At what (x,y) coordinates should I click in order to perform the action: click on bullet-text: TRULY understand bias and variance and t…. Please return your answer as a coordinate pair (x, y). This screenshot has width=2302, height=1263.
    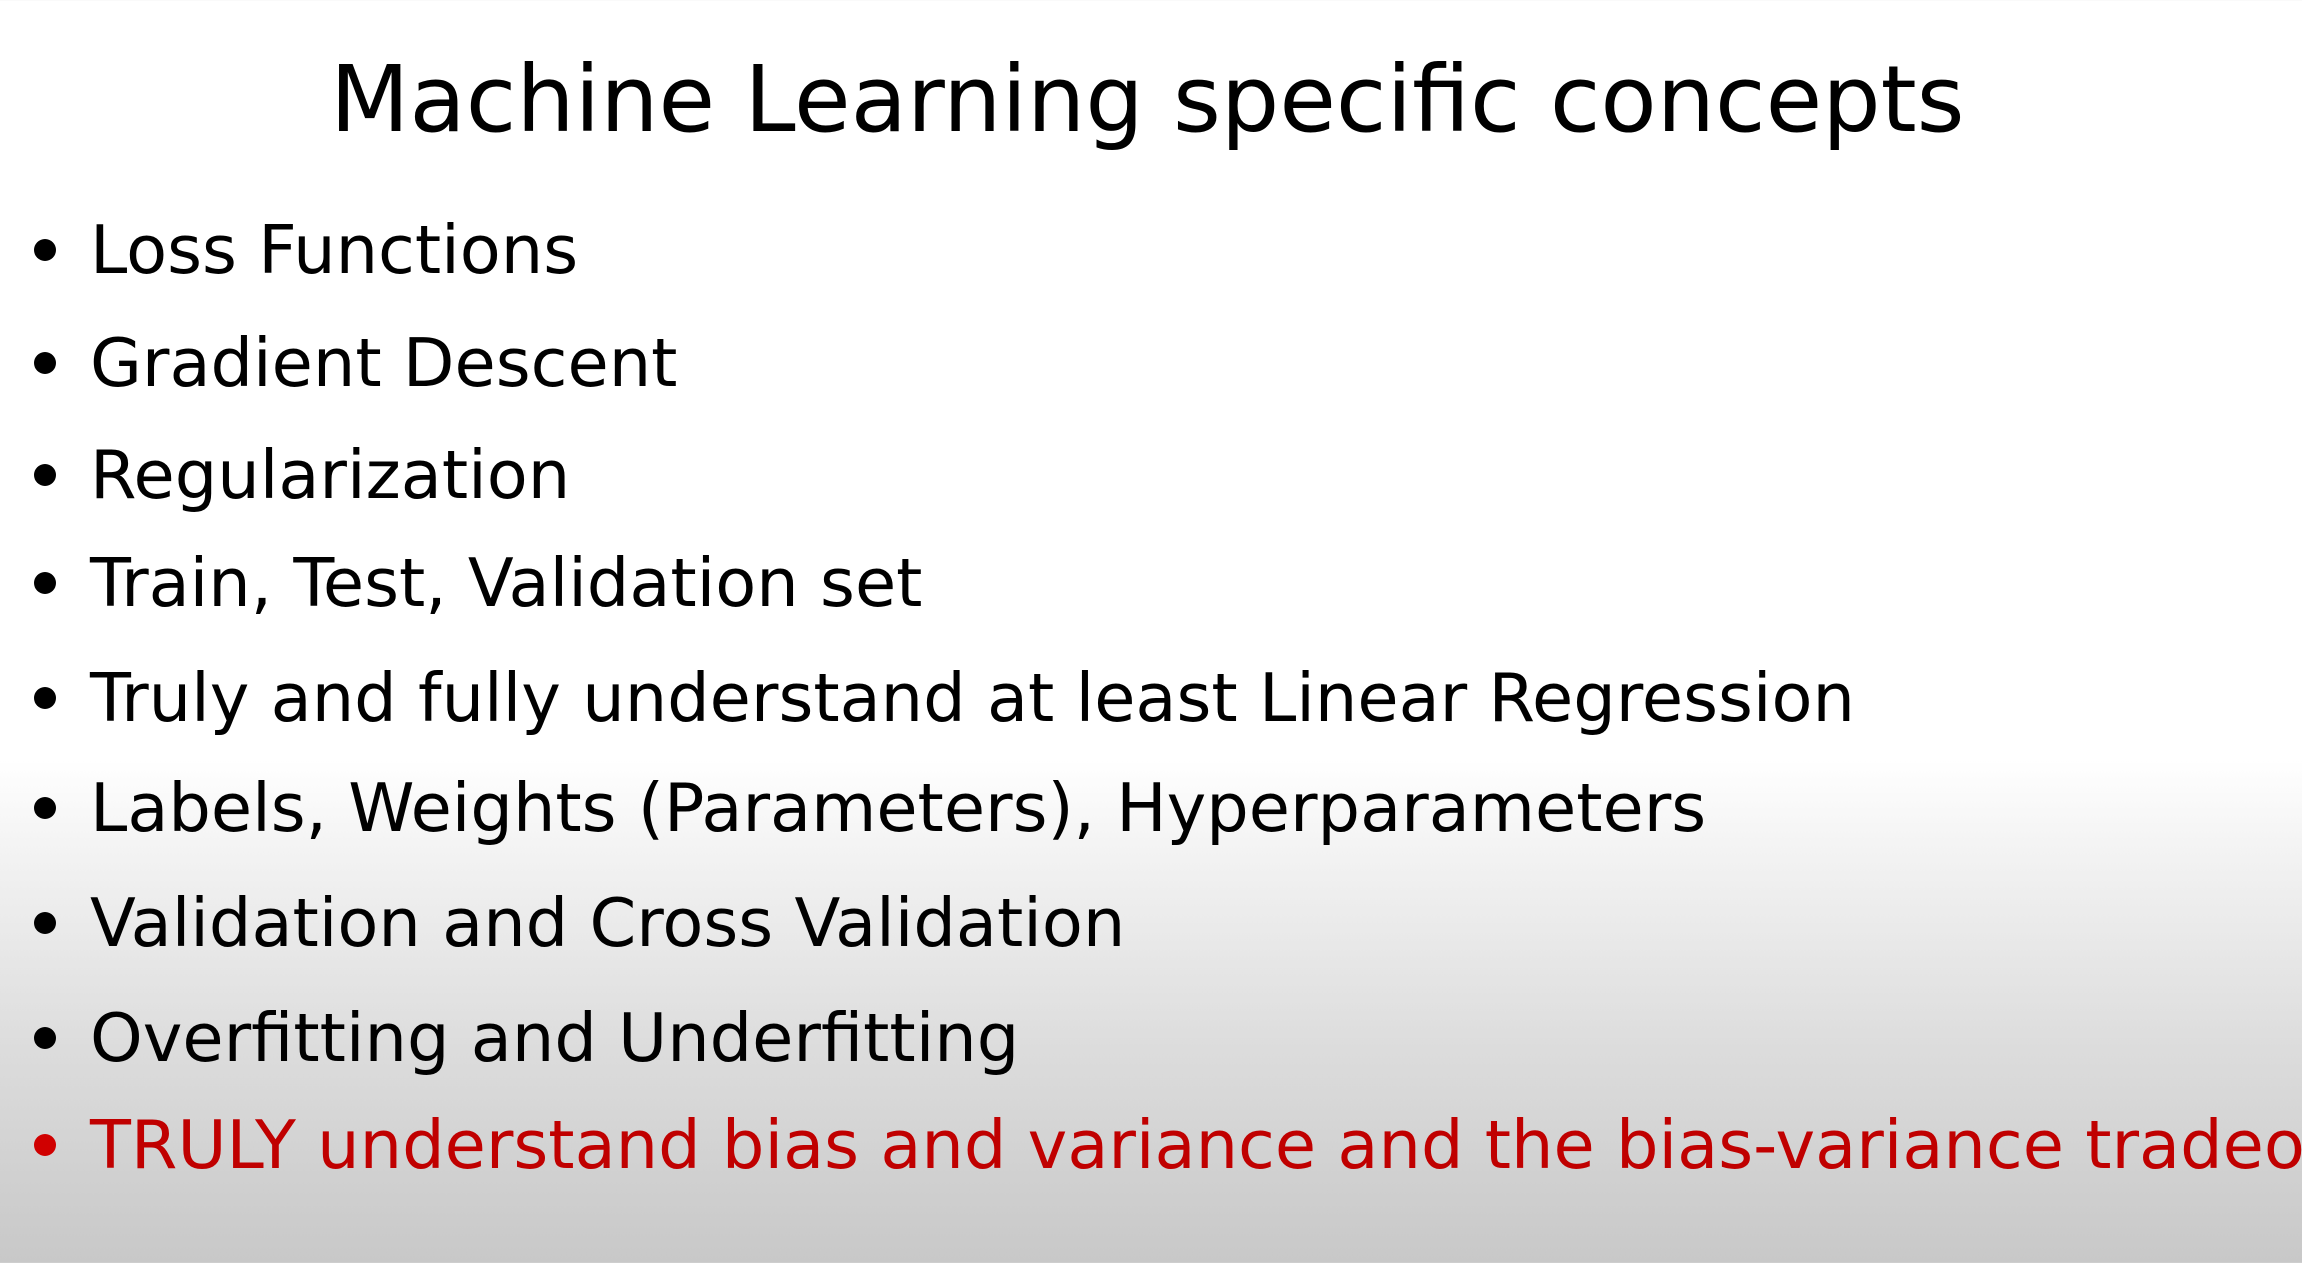
    Looking at the image, I should click on (1196, 1145).